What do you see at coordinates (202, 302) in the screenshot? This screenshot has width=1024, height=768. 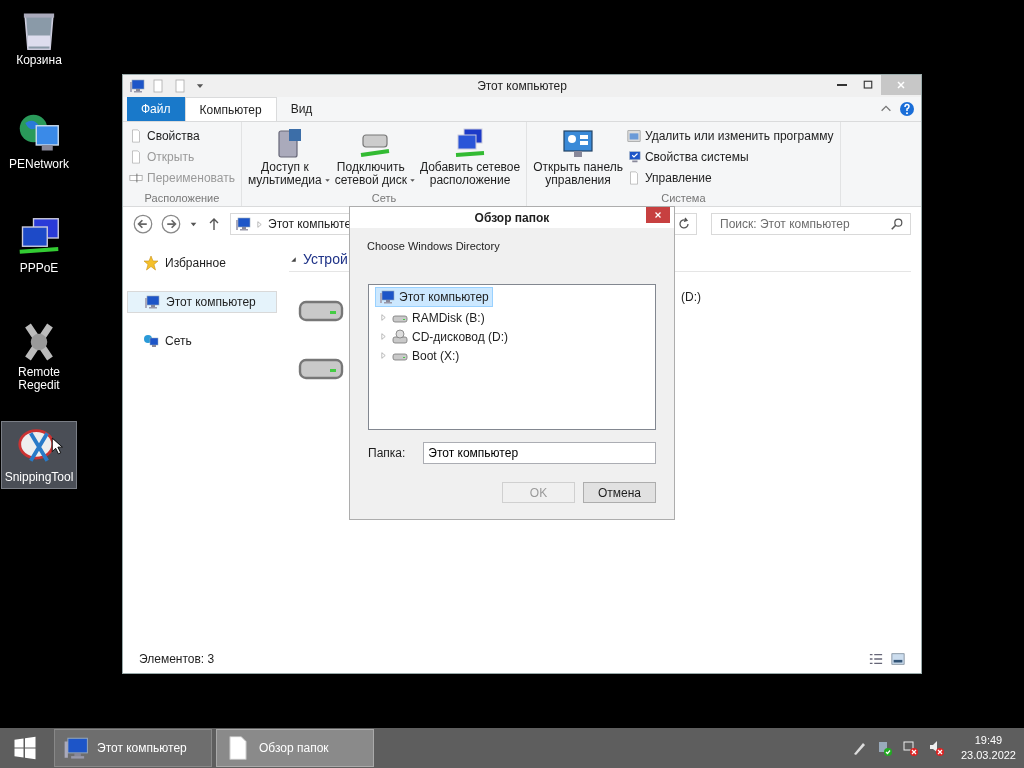 I see `nav-item: Этот компьютер` at bounding box center [202, 302].